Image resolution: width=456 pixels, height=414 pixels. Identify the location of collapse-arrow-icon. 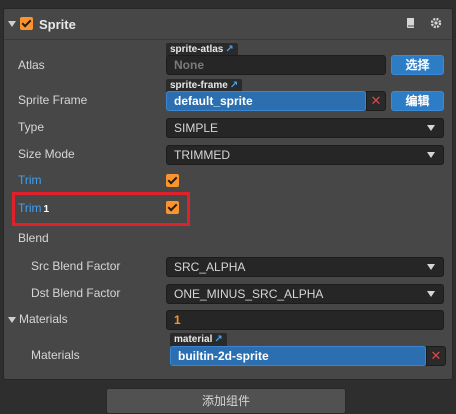
(12, 24).